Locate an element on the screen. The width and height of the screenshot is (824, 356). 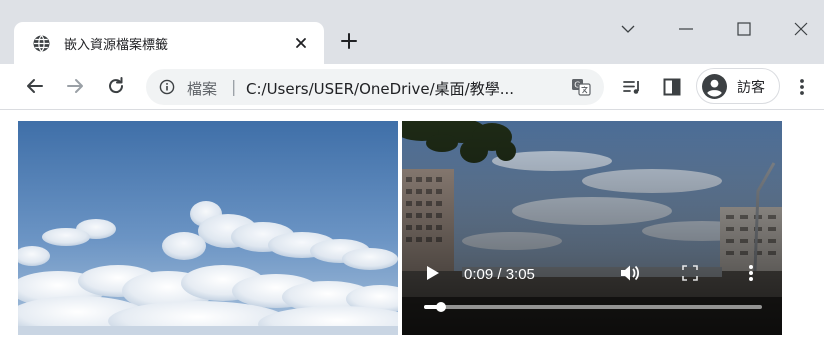
info-icon is located at coordinates (167, 87).